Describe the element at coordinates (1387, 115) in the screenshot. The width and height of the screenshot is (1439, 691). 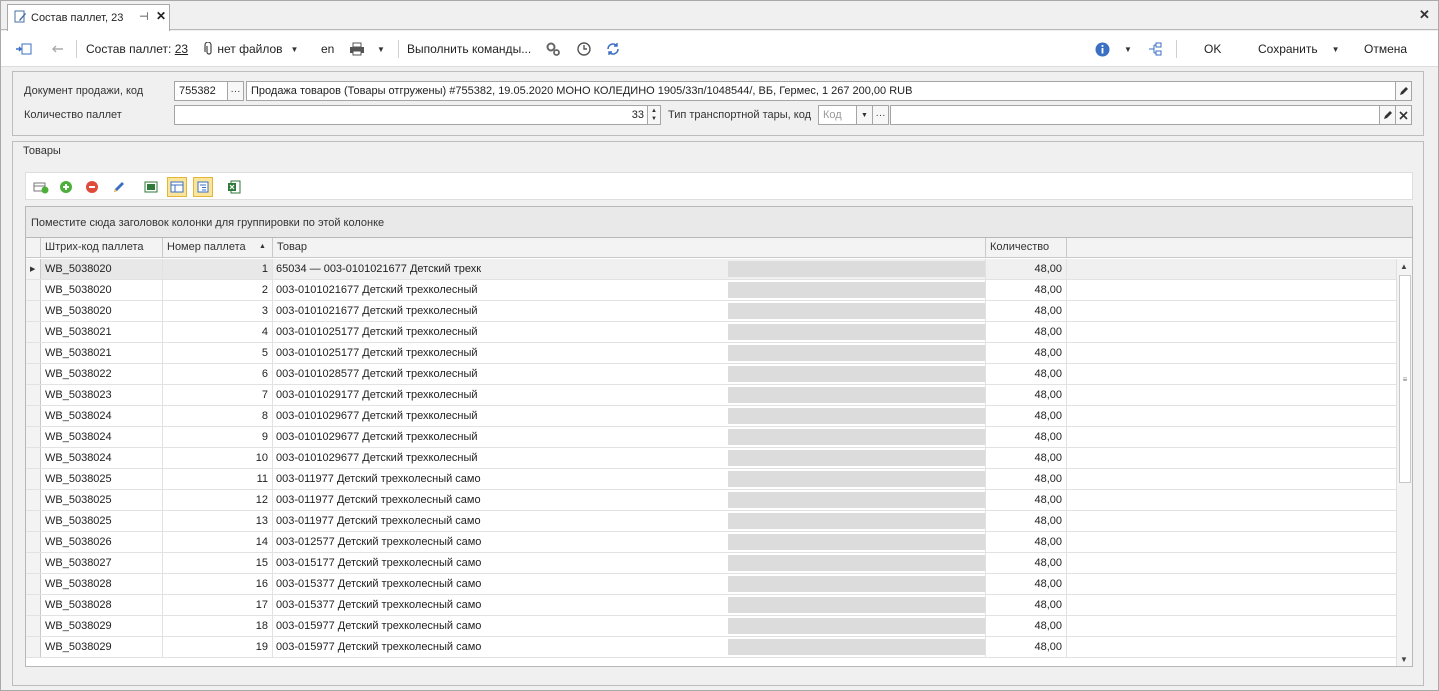
I see `transport-edit-button` at that location.